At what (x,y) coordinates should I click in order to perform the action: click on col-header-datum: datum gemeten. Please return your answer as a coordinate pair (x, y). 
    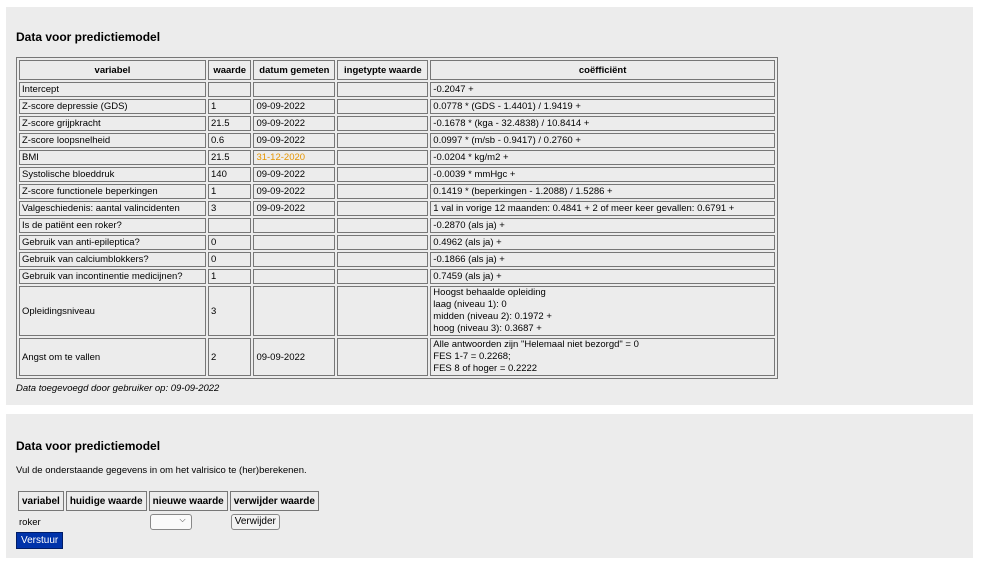
    Looking at the image, I should click on (294, 70).